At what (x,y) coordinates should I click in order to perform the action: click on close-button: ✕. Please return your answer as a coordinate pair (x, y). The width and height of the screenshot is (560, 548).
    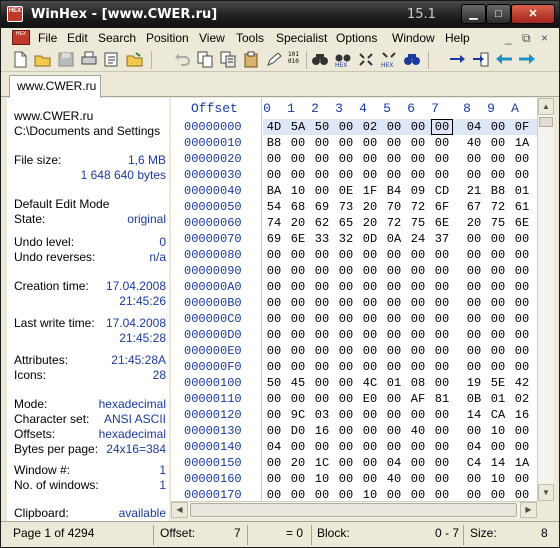
    Looking at the image, I should click on (533, 14).